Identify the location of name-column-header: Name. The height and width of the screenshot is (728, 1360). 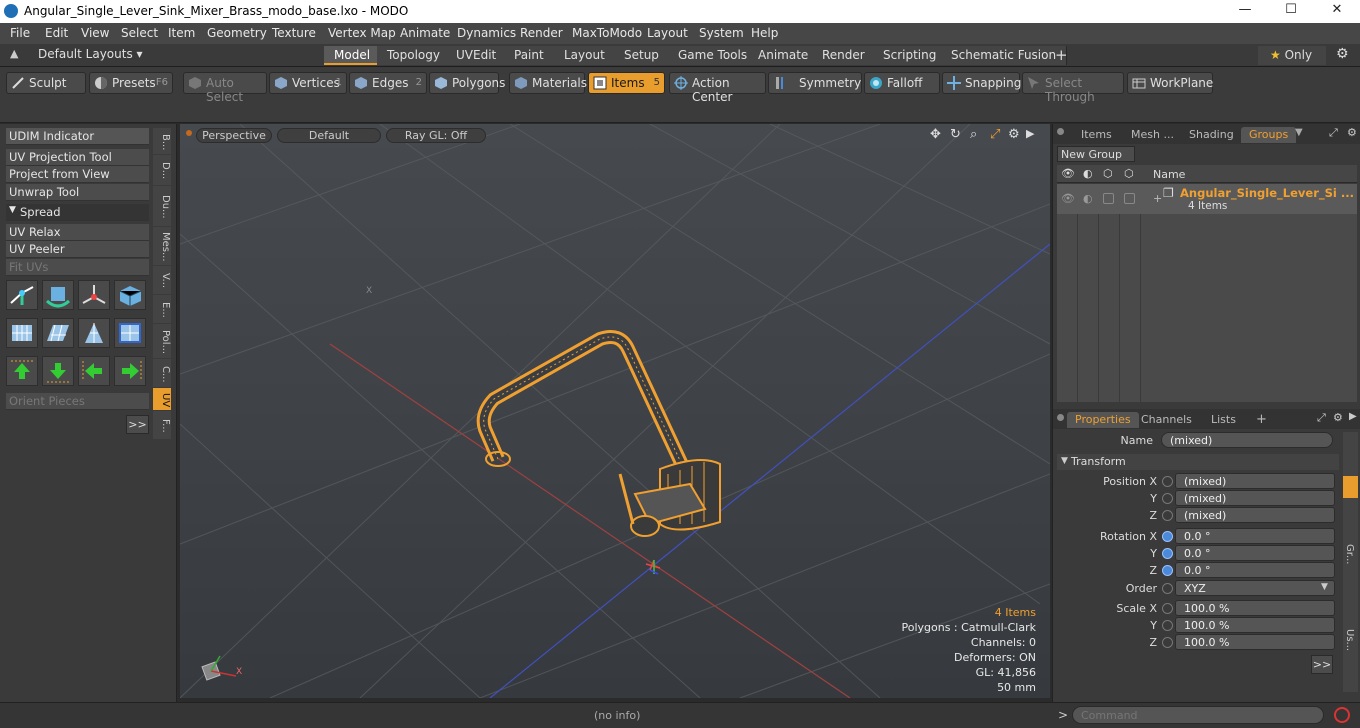
(1169, 174).